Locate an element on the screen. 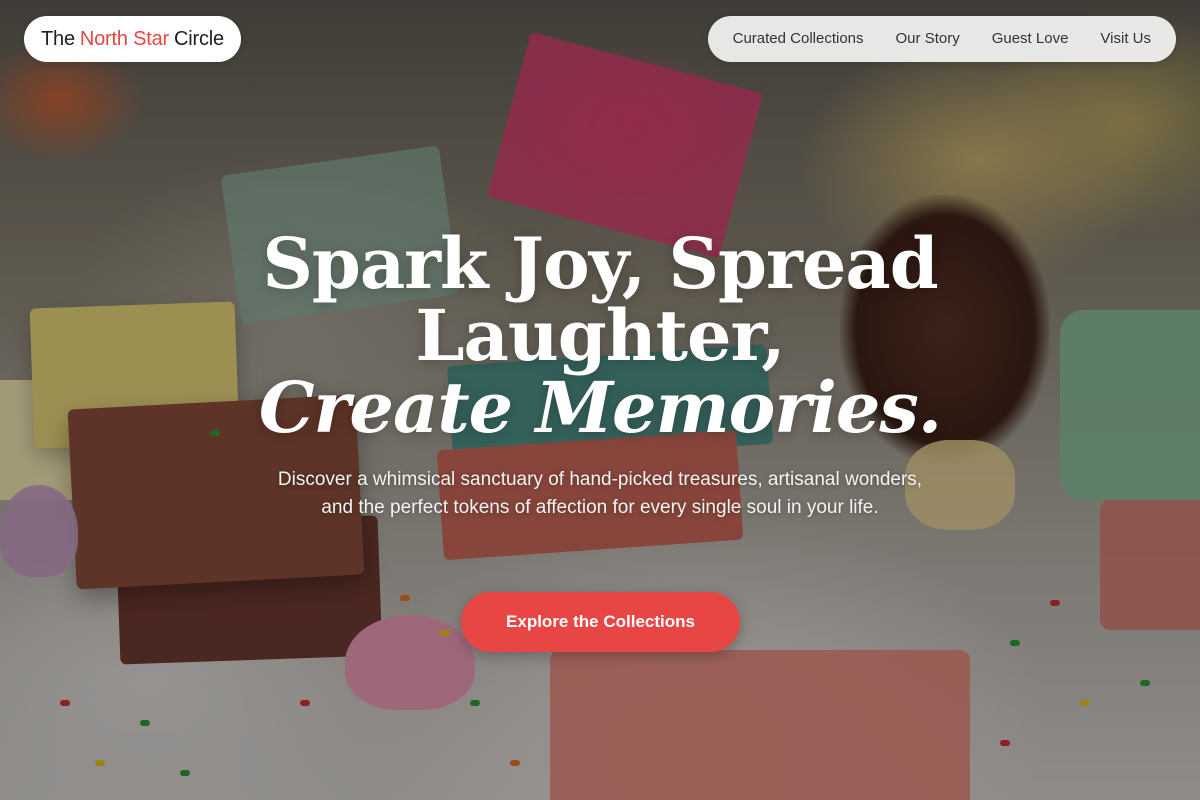 The image size is (1200, 800). headline-line-2: Laughter, is located at coordinates (600, 335).